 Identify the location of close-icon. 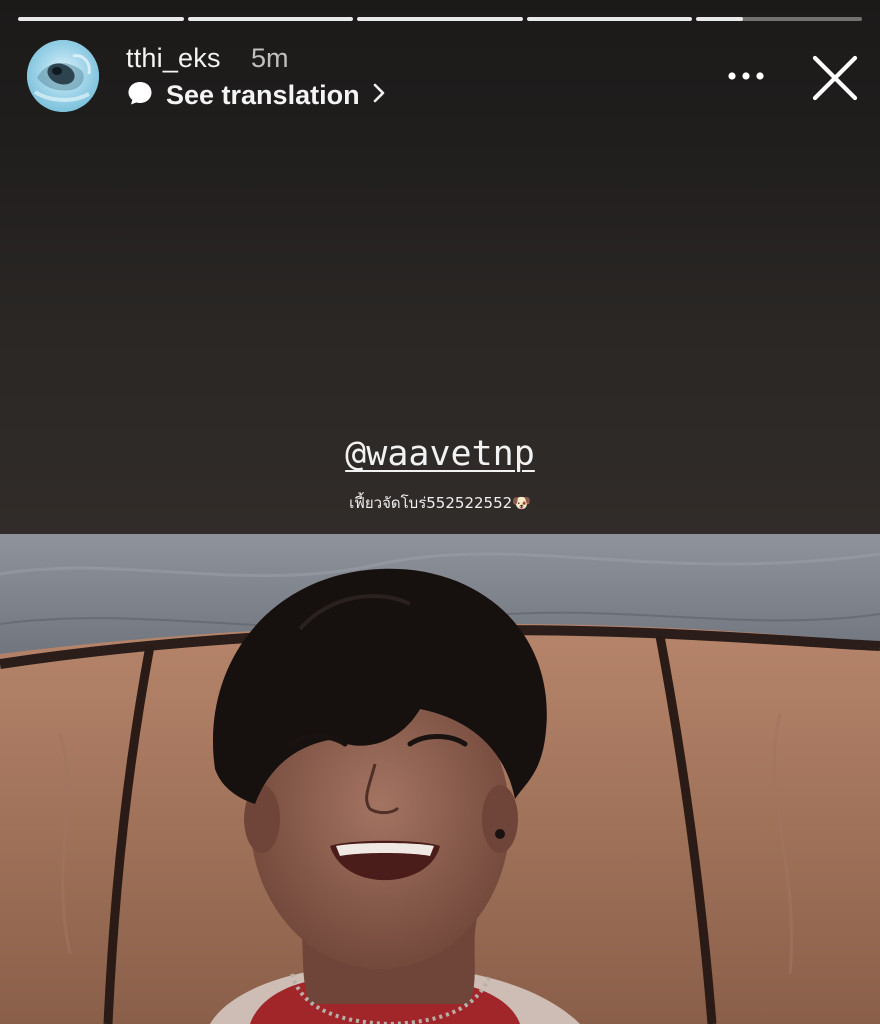
(835, 78).